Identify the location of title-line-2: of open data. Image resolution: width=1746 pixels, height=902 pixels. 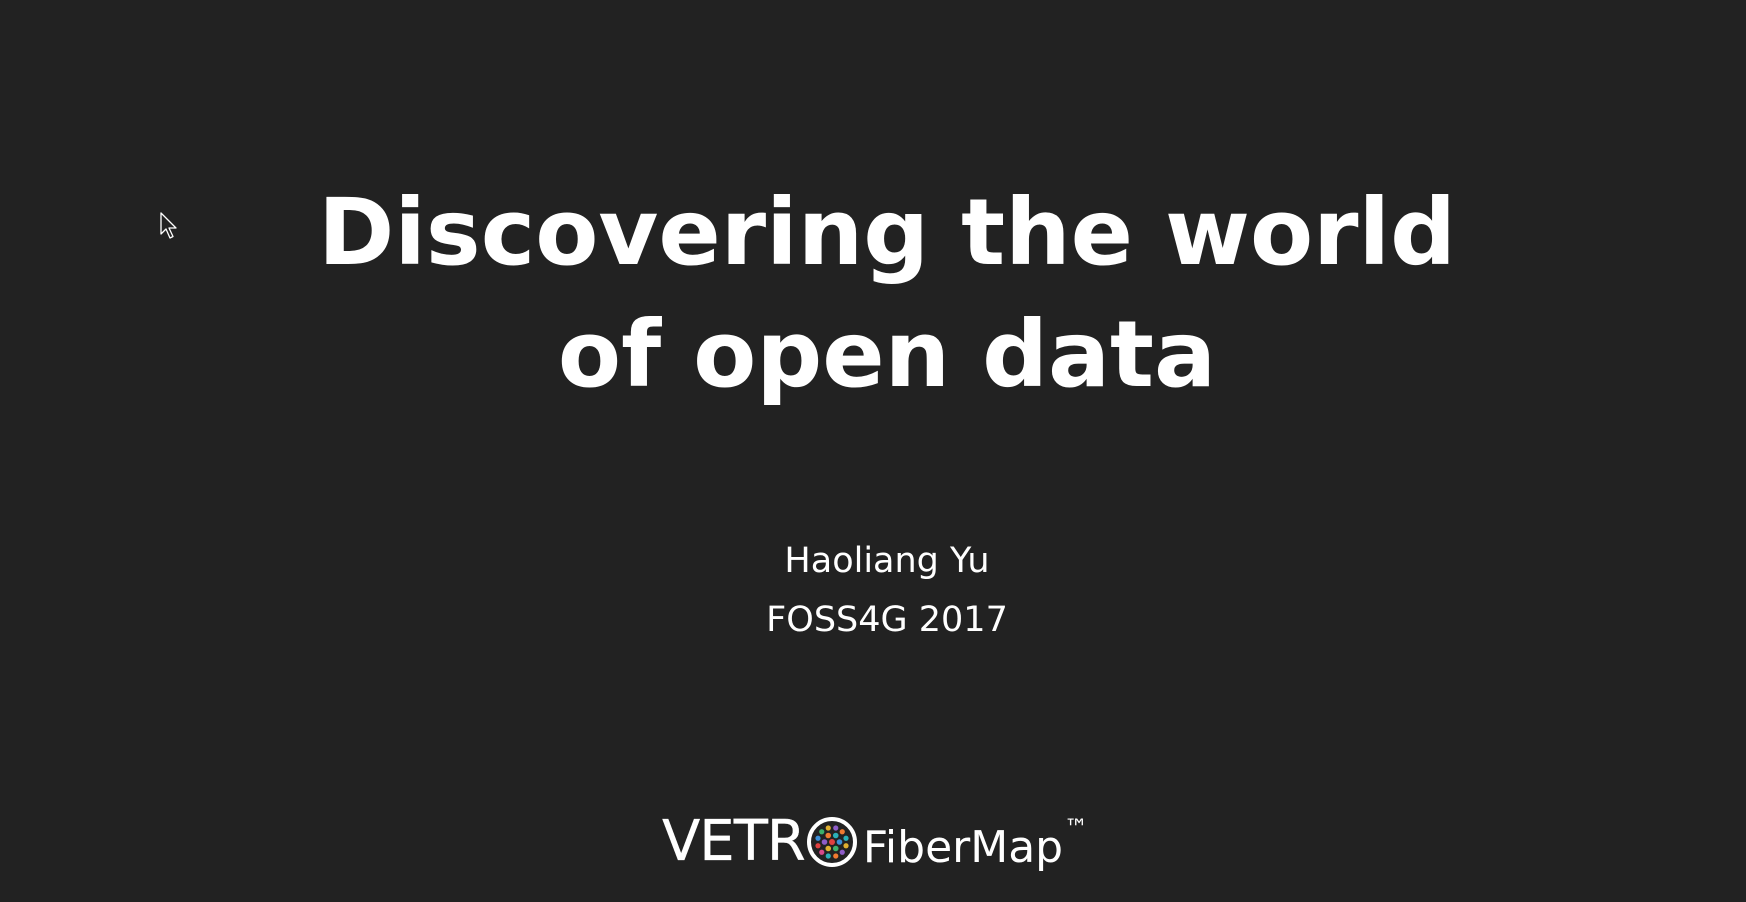
(887, 354).